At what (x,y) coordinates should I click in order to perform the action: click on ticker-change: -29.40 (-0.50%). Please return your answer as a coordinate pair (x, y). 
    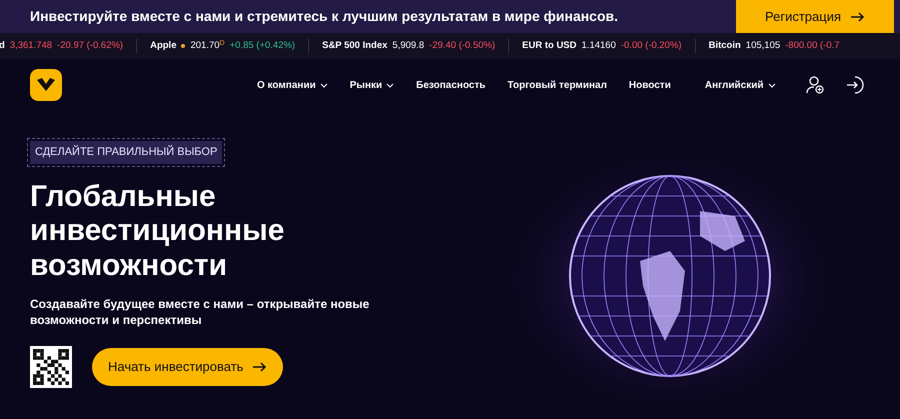
    Looking at the image, I should click on (462, 45).